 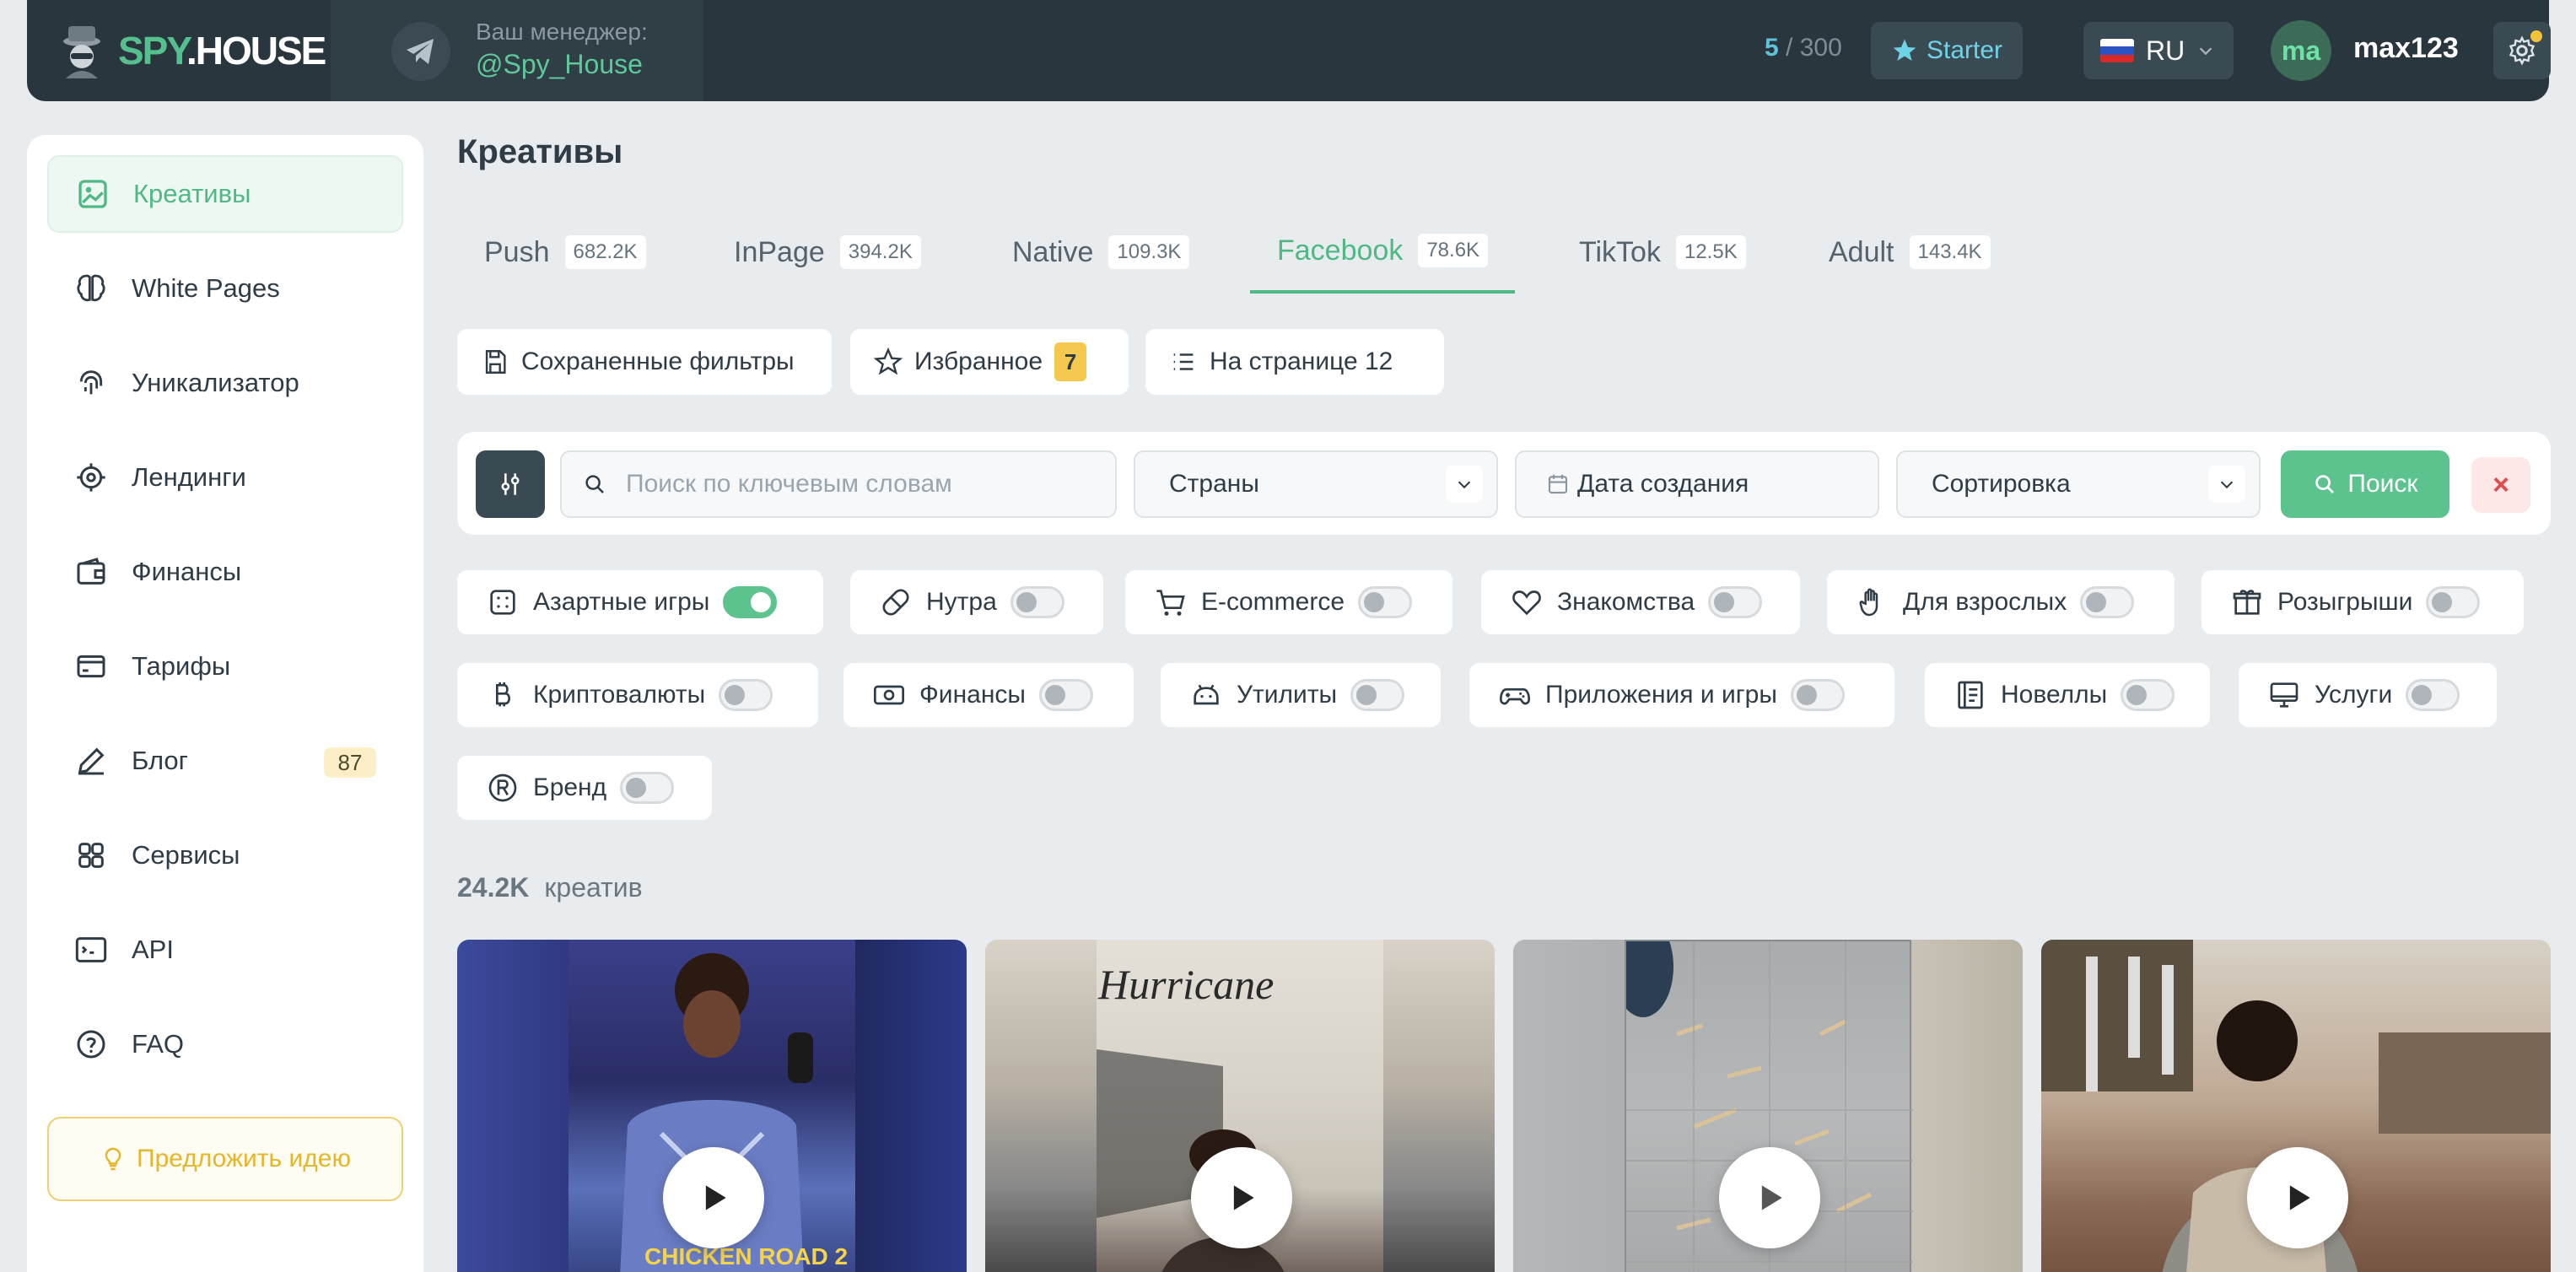 I want to click on save-icon, so click(x=495, y=362).